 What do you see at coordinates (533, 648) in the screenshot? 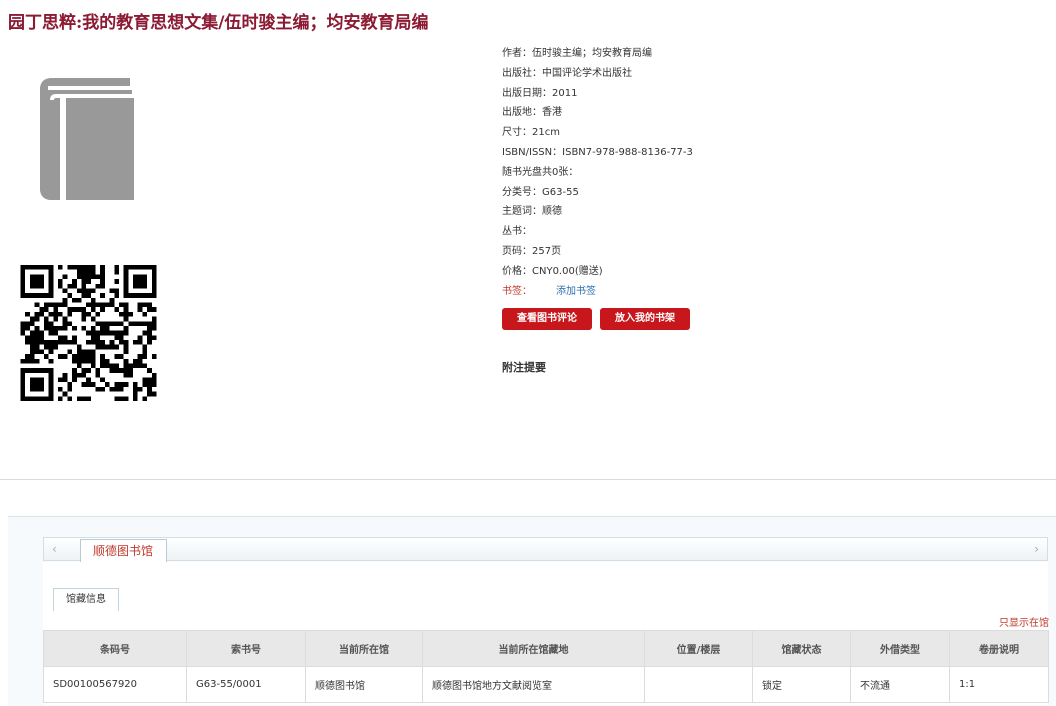
I see `column-header: 当前所在馆藏地` at bounding box center [533, 648].